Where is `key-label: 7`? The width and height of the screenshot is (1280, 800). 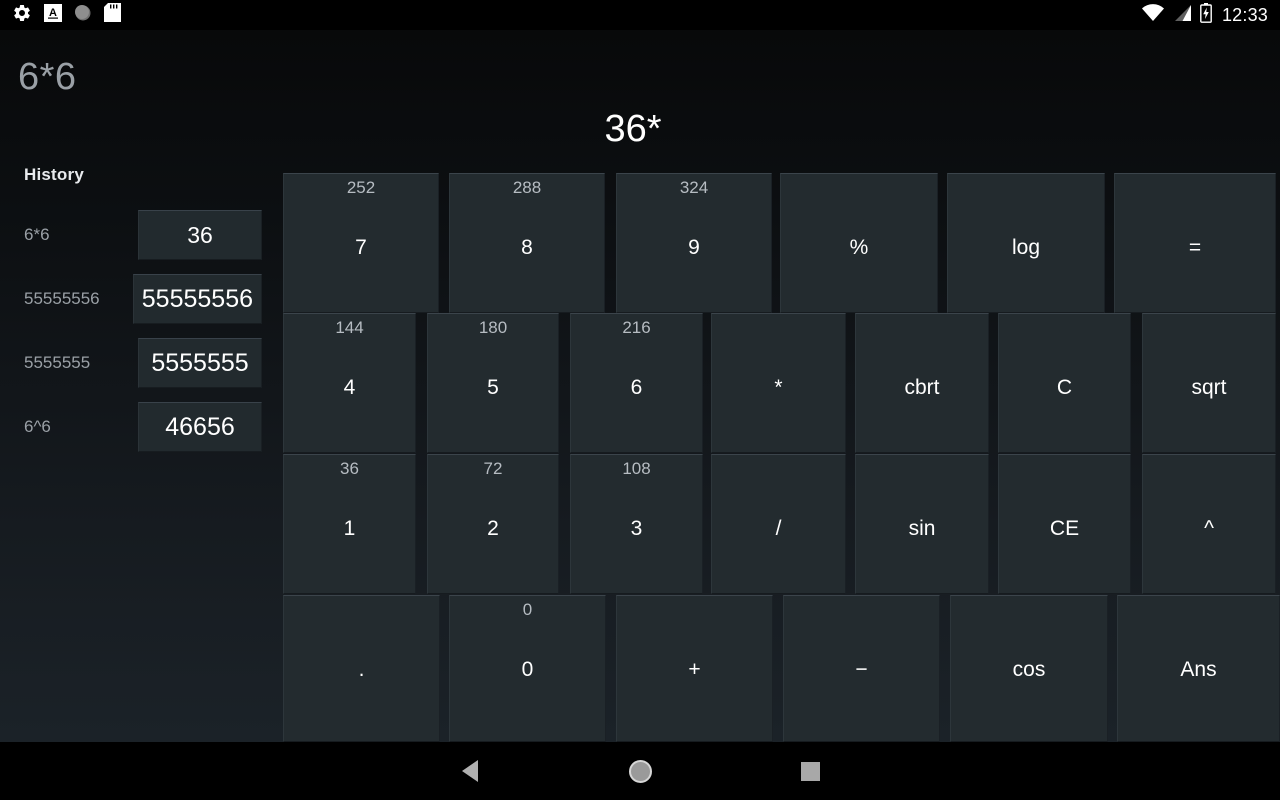
key-label: 7 is located at coordinates (361, 247).